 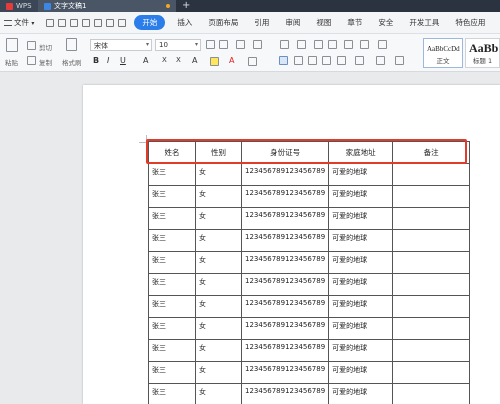 What do you see at coordinates (359, 60) in the screenshot?
I see `line-spacing-icon` at bounding box center [359, 60].